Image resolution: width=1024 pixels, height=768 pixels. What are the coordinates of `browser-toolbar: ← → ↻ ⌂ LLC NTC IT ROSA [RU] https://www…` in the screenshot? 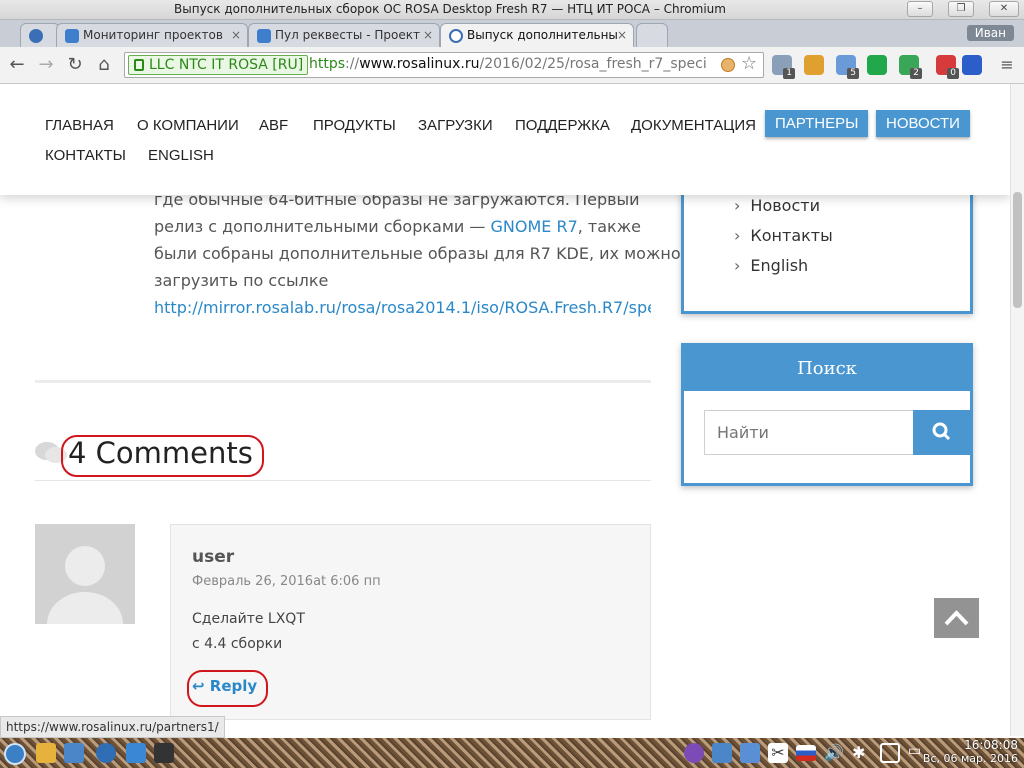 It's located at (512, 65).